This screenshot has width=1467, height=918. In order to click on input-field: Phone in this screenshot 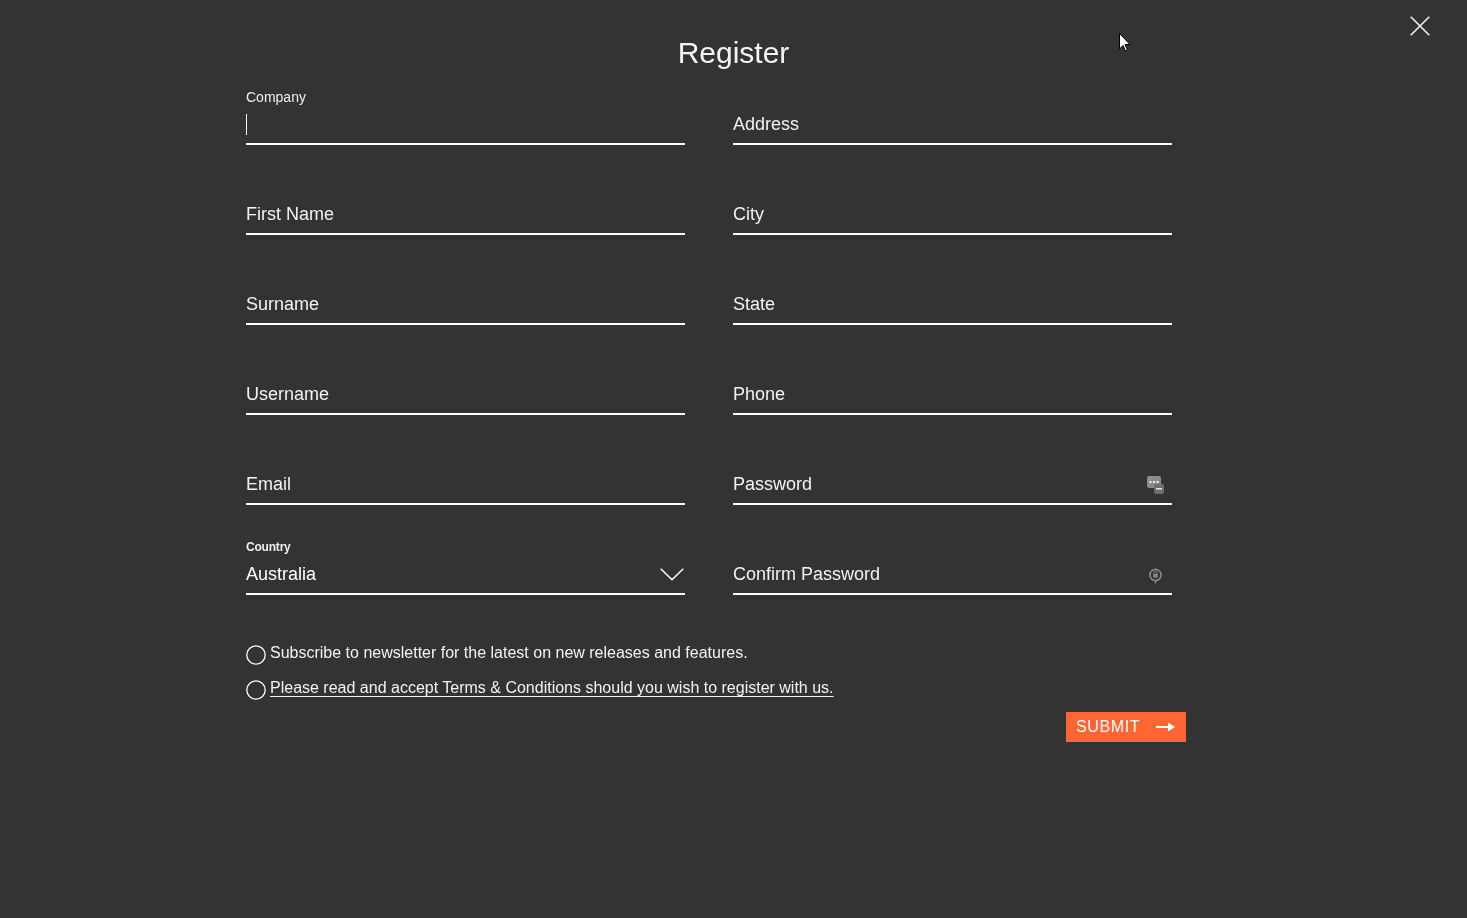, I will do `click(952, 395)`.